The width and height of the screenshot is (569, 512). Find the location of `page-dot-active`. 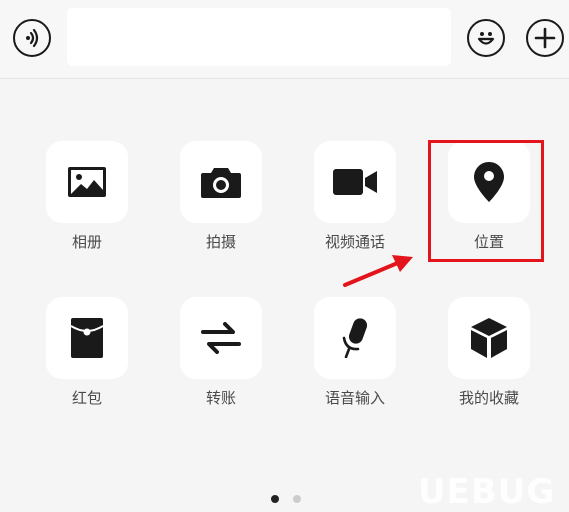

page-dot-active is located at coordinates (275, 499).